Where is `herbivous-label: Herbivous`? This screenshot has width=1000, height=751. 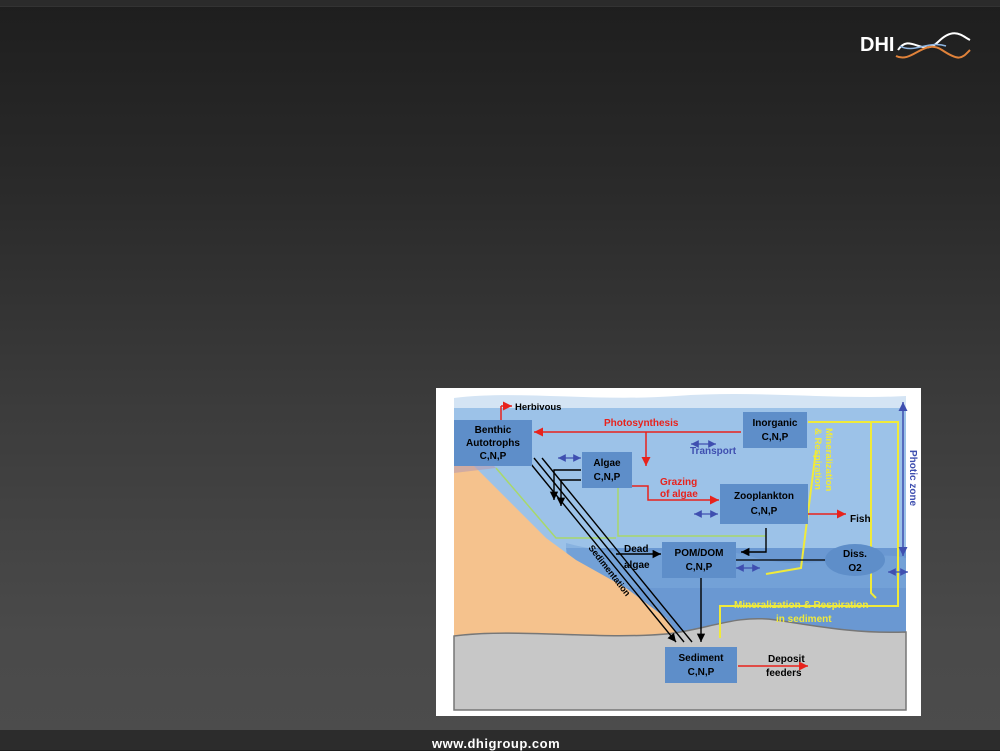
herbivous-label: Herbivous is located at coordinates (538, 407).